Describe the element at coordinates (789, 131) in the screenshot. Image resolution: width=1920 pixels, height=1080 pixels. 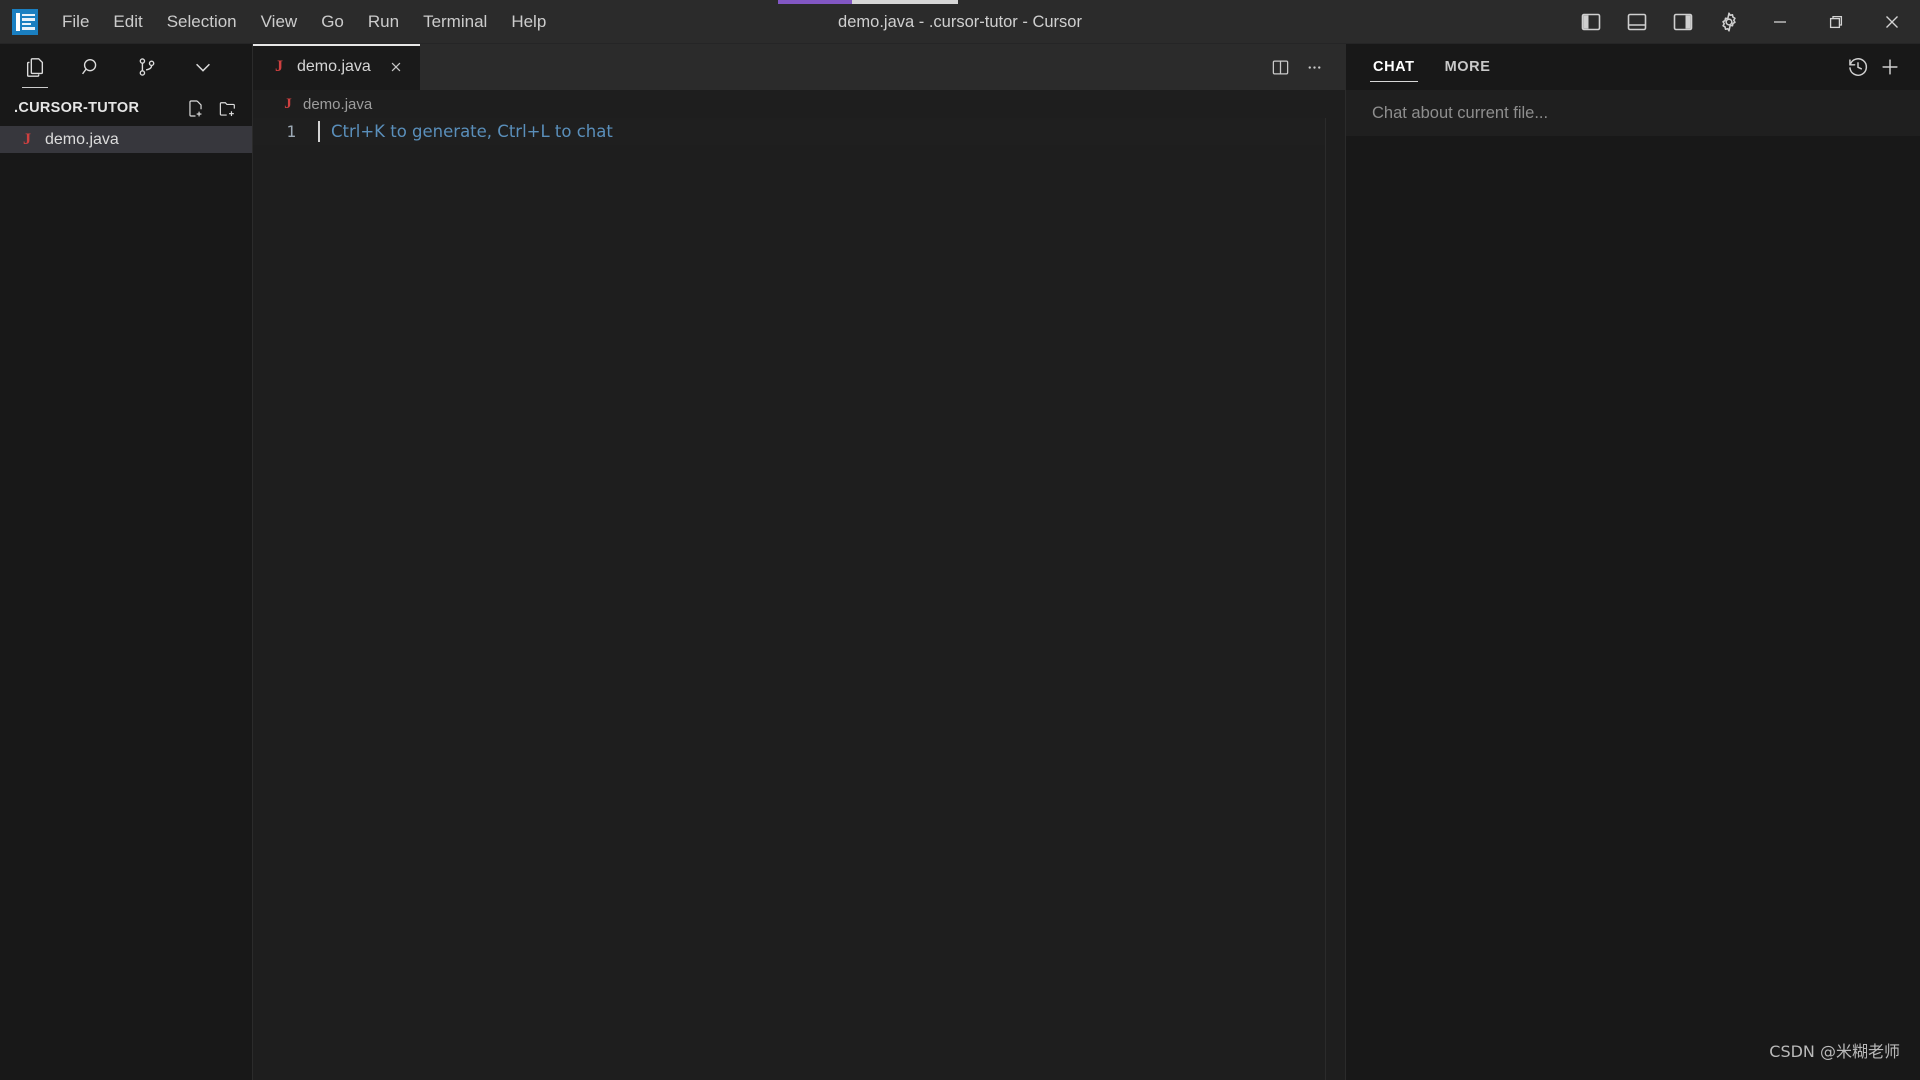
I see `code-line-1: 1 Ctrl+K to generate, Ctrl+L to chat` at that location.